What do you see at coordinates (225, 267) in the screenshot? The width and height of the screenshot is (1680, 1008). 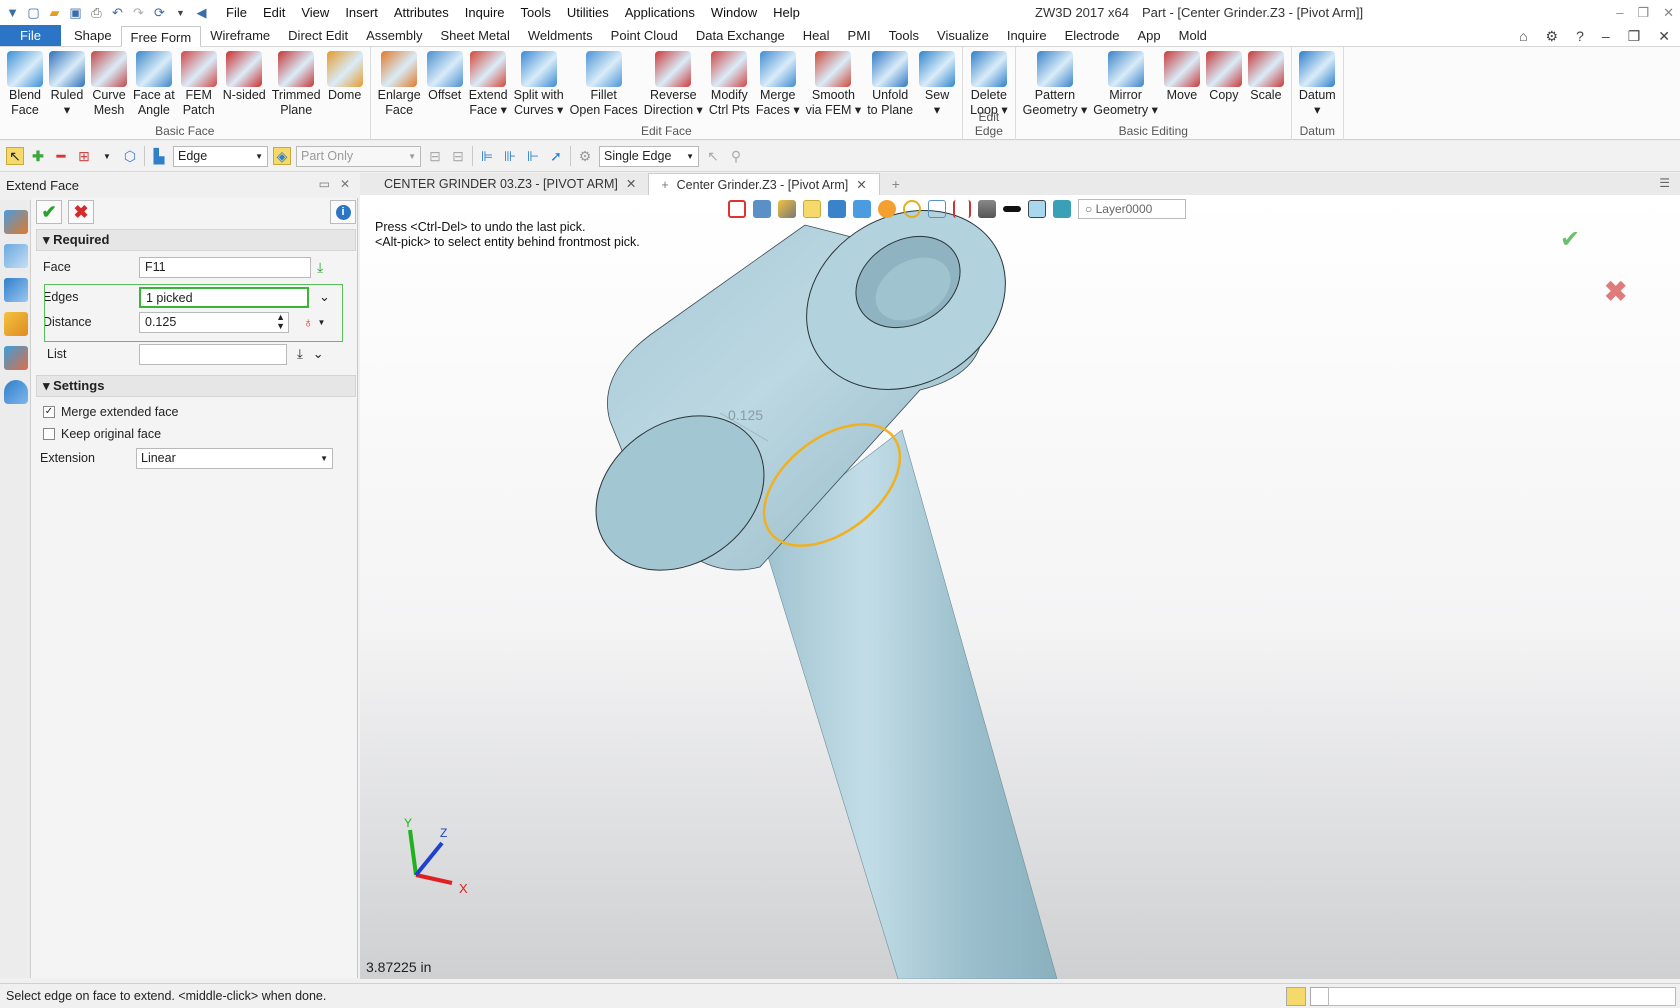 I see `face-field: F11` at bounding box center [225, 267].